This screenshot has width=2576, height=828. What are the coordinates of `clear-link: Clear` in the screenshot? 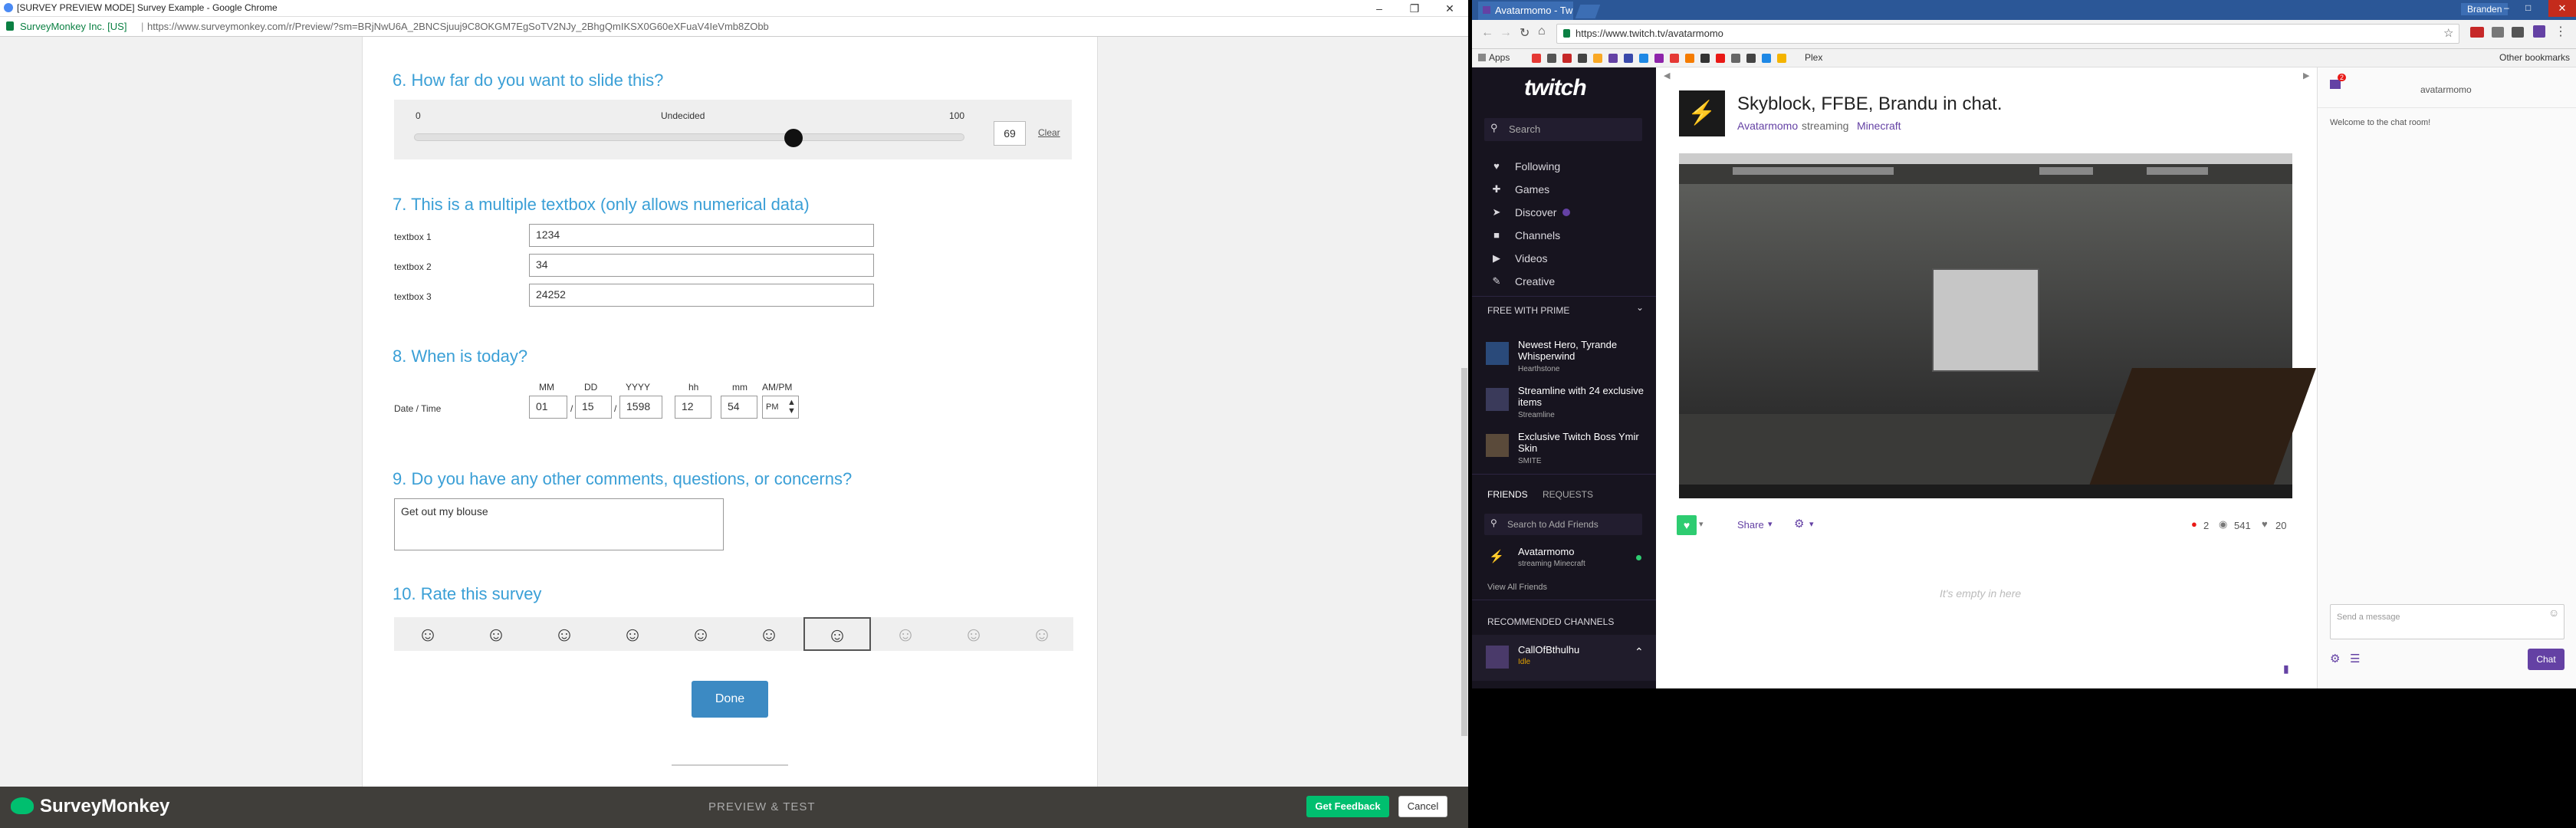 It's located at (1049, 133).